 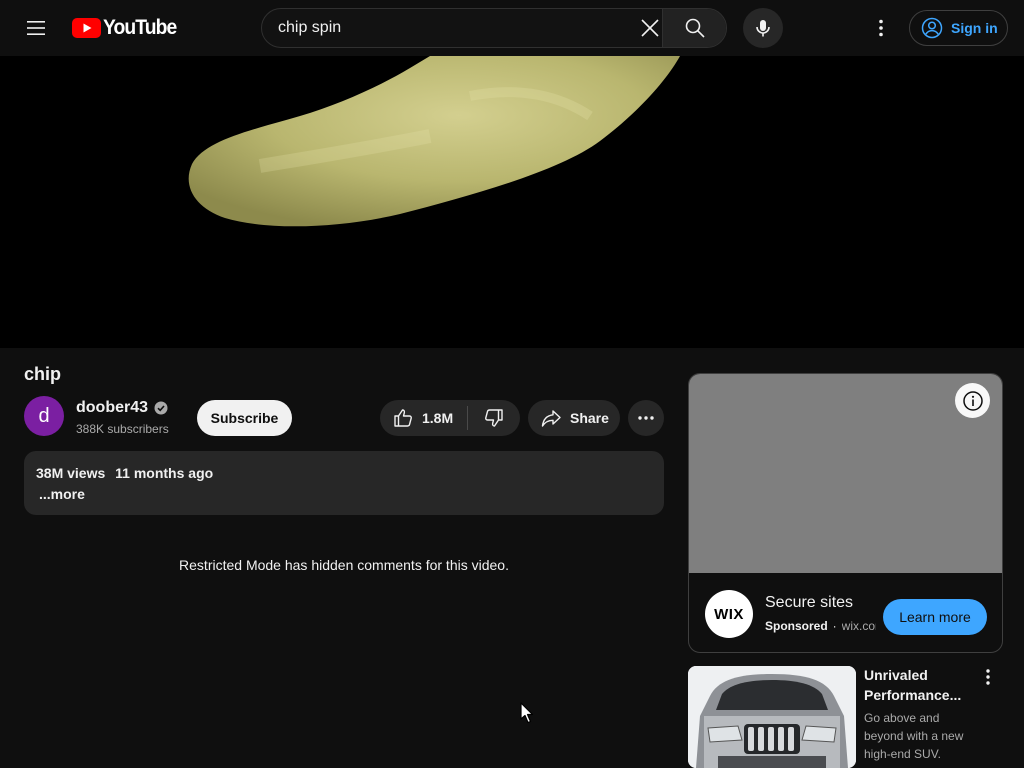 I want to click on subscribe-button: Subscribe, so click(x=244, y=418).